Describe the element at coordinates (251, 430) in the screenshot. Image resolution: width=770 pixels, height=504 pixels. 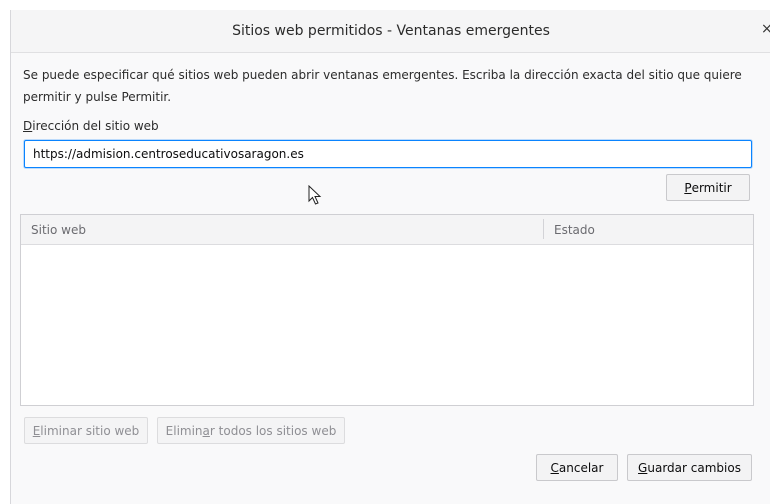
I see `remove-all-sites-button: Elimin a r todos los sitios web` at that location.